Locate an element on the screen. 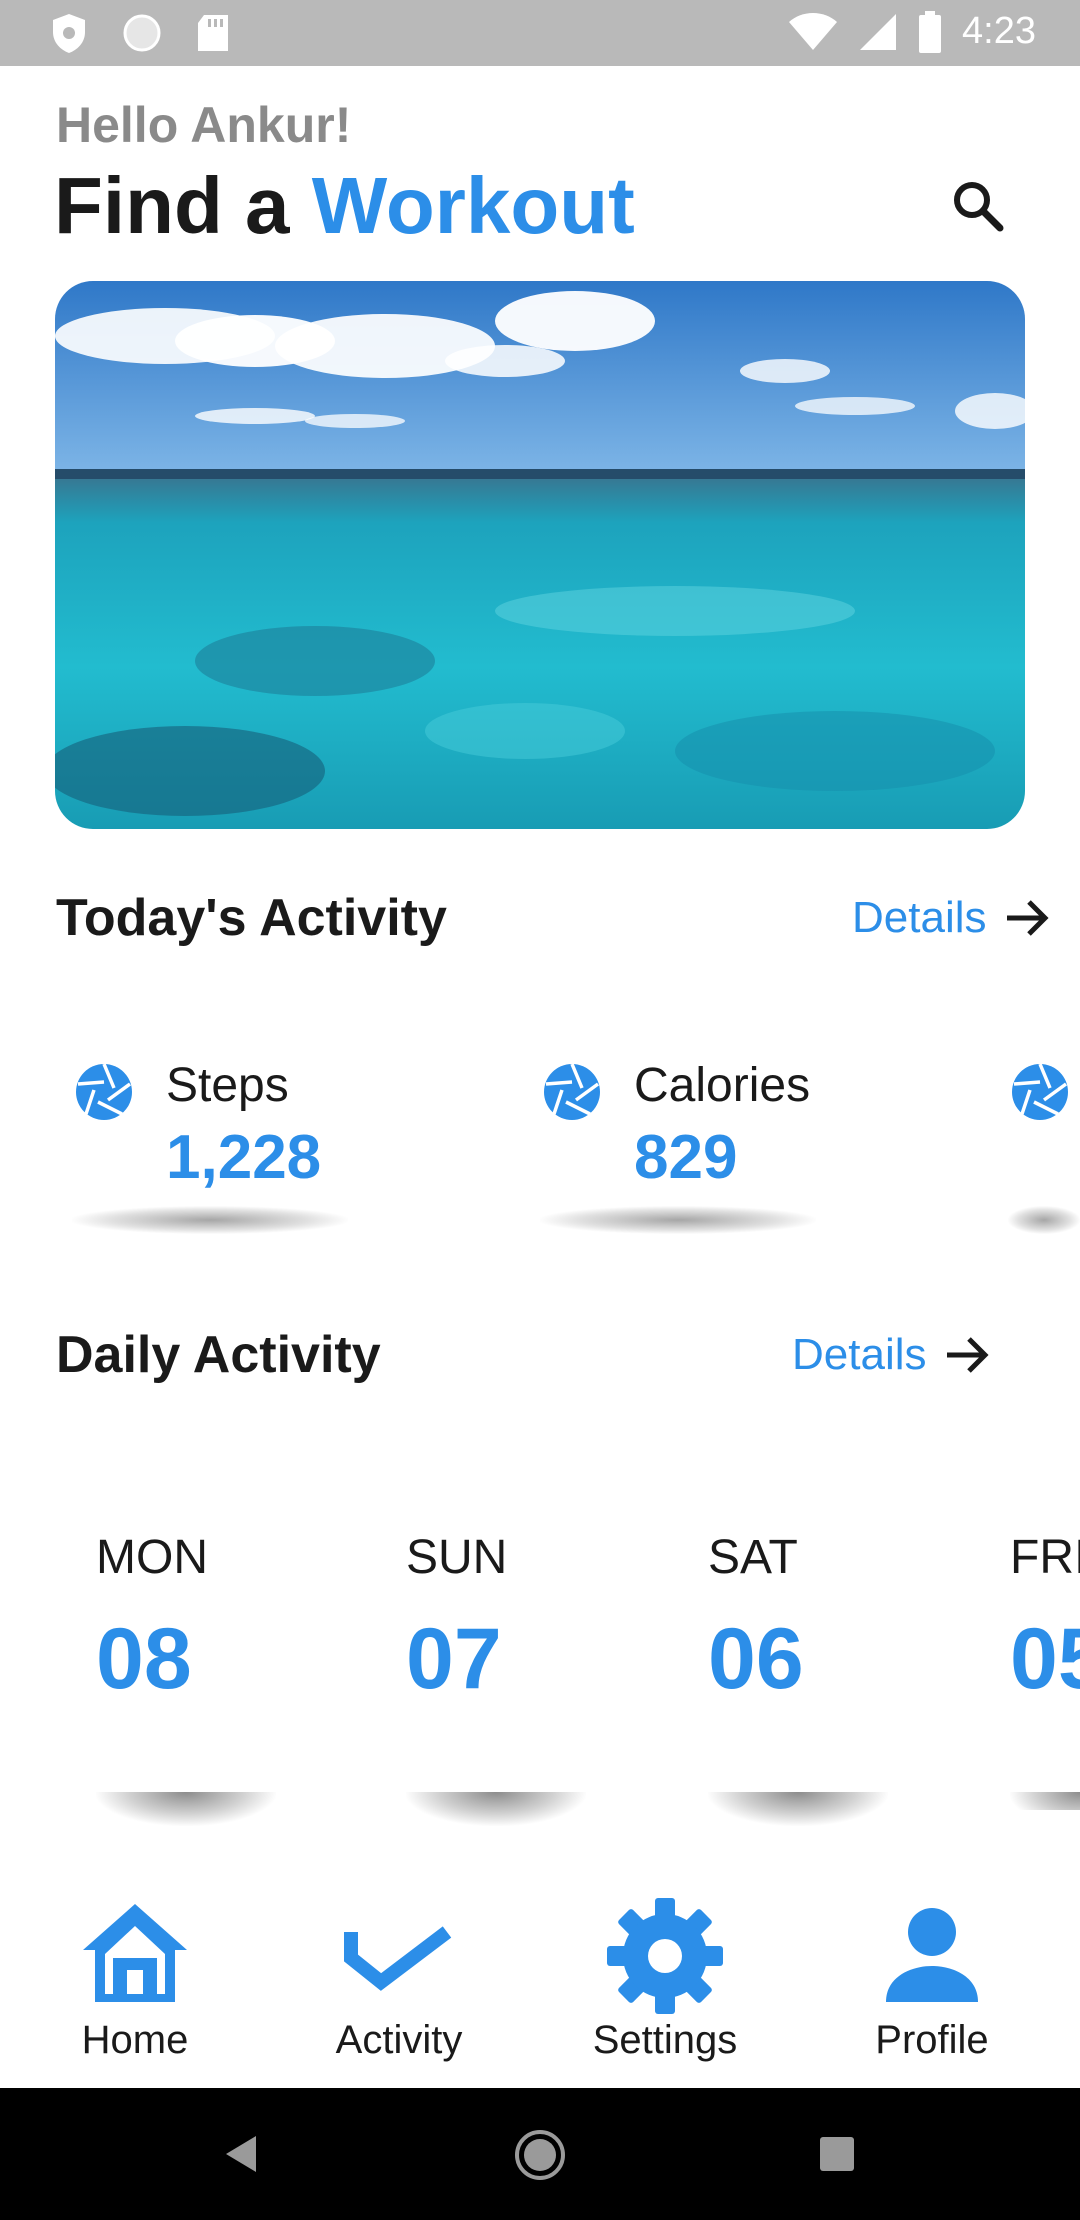 The image size is (1080, 2220). search-icon is located at coordinates (979, 207).